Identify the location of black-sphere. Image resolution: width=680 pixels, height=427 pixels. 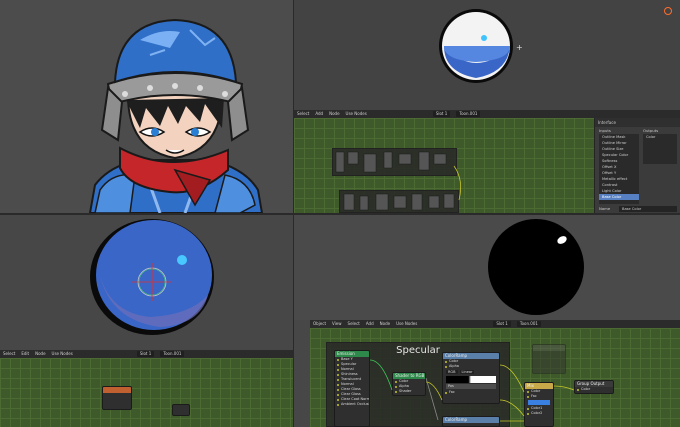
(536, 267).